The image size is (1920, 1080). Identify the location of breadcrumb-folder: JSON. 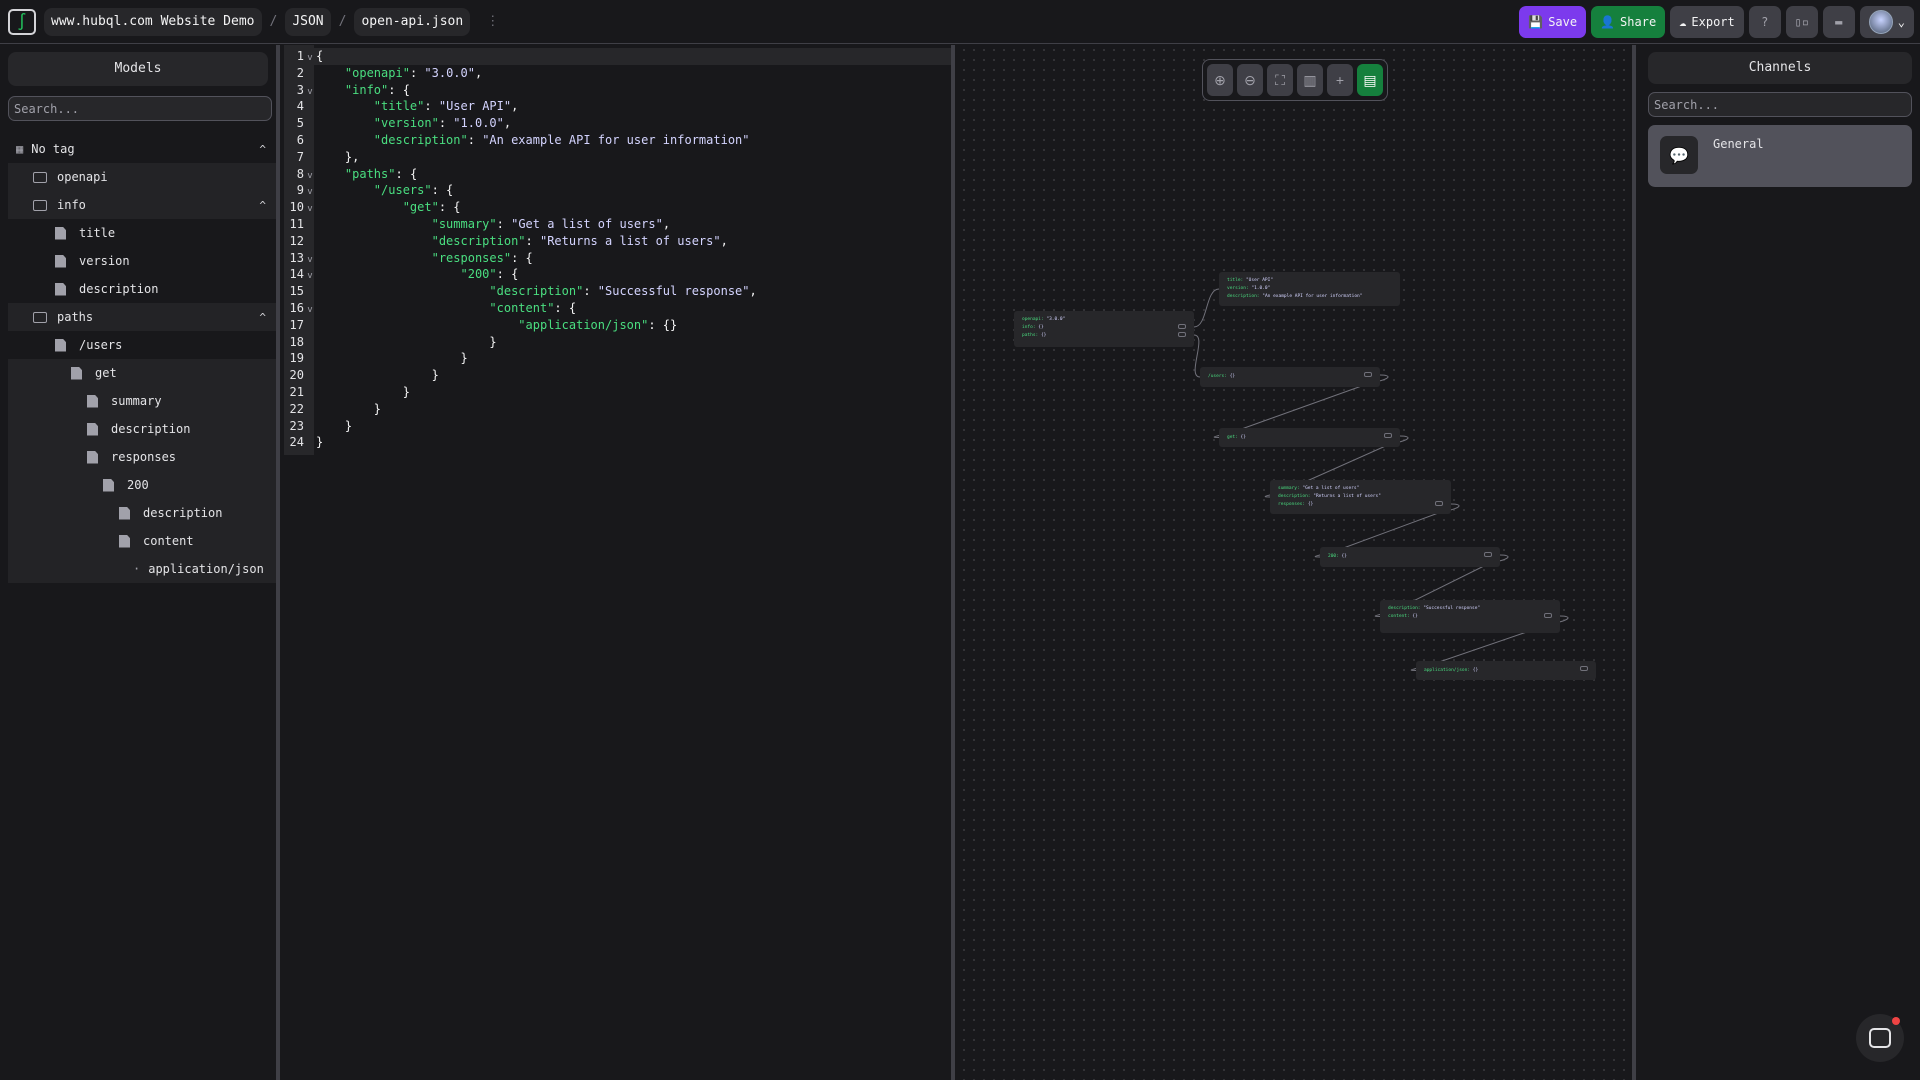
(308, 21).